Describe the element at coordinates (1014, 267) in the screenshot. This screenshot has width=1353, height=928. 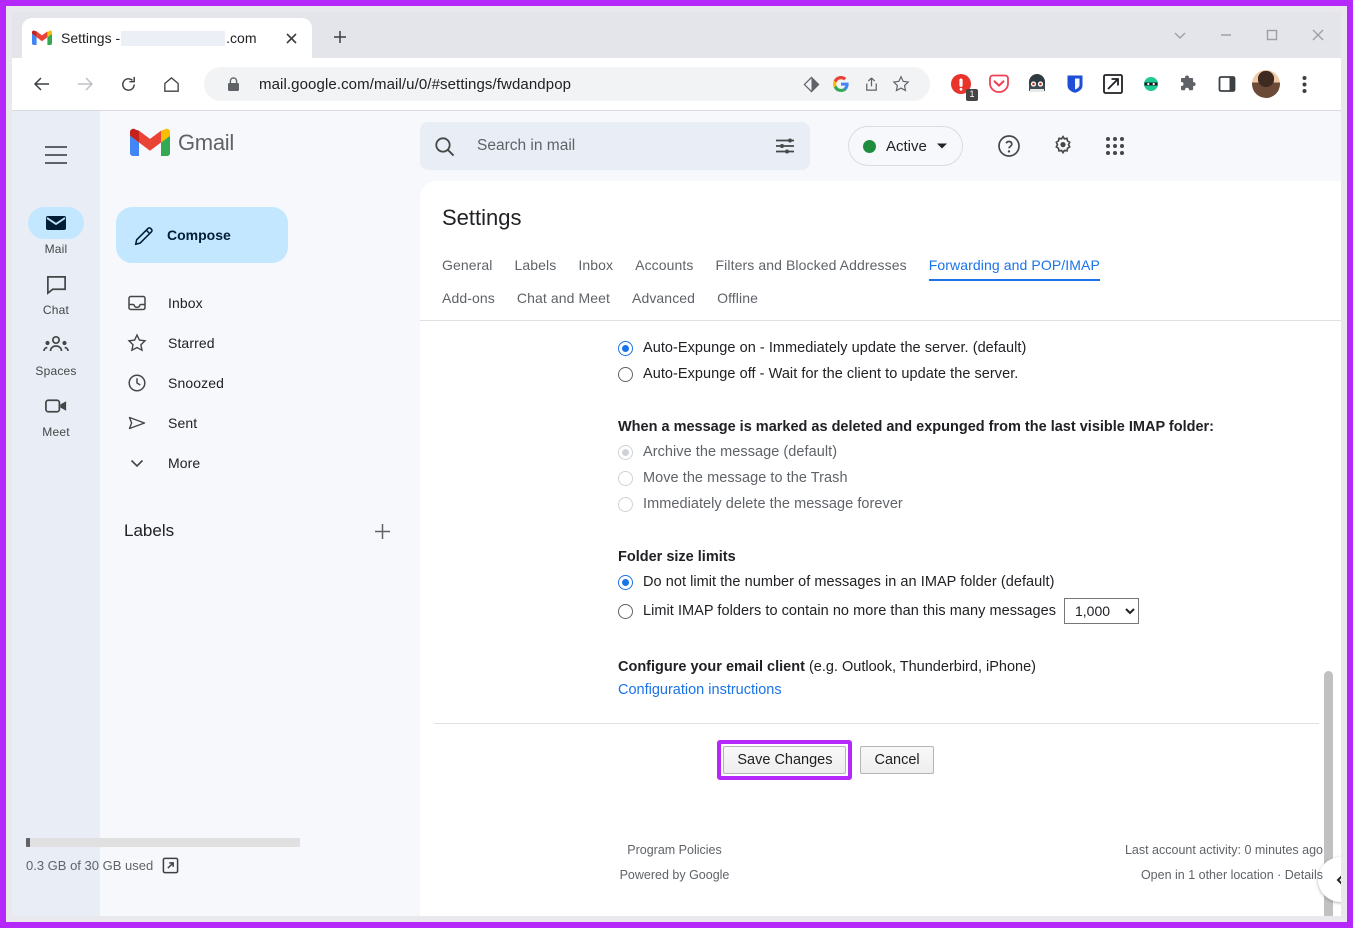
I see `tab-forwarding-and-pop-imap: Forwarding and POP/IMAP` at that location.